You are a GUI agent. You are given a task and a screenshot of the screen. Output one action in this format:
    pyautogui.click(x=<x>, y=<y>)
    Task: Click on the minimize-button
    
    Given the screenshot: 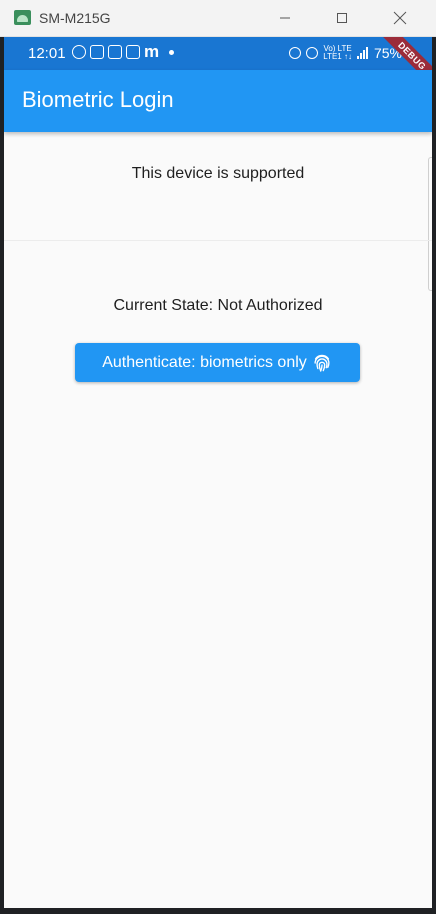 What is the action you would take?
    pyautogui.click(x=285, y=18)
    